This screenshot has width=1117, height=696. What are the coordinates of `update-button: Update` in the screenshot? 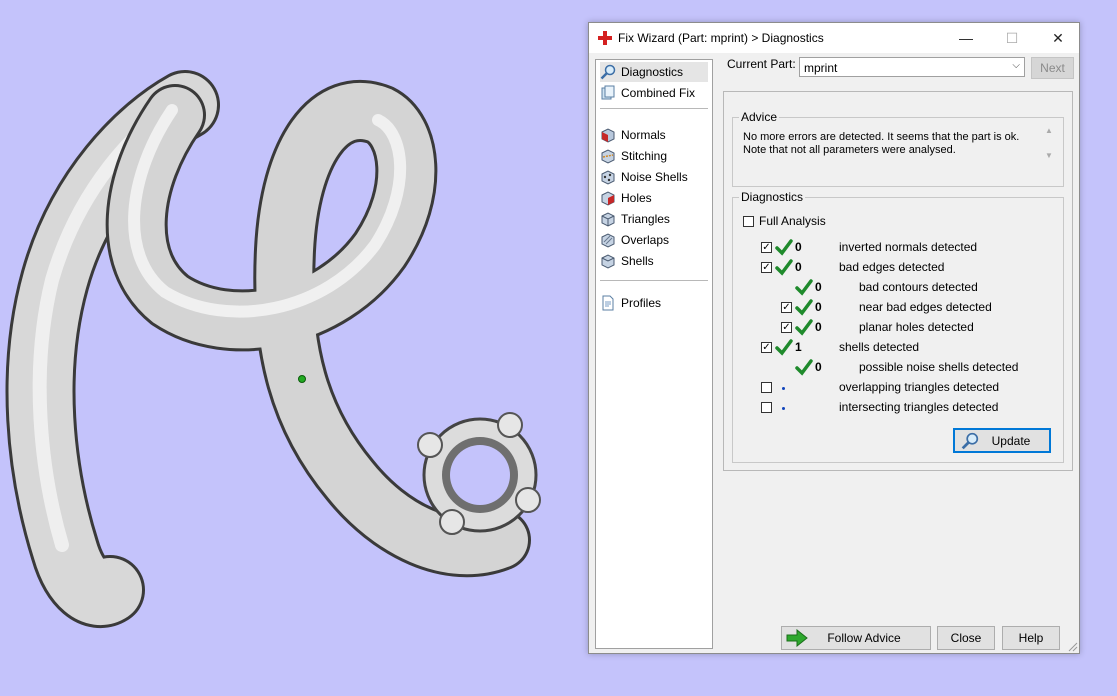 It's located at (1002, 440).